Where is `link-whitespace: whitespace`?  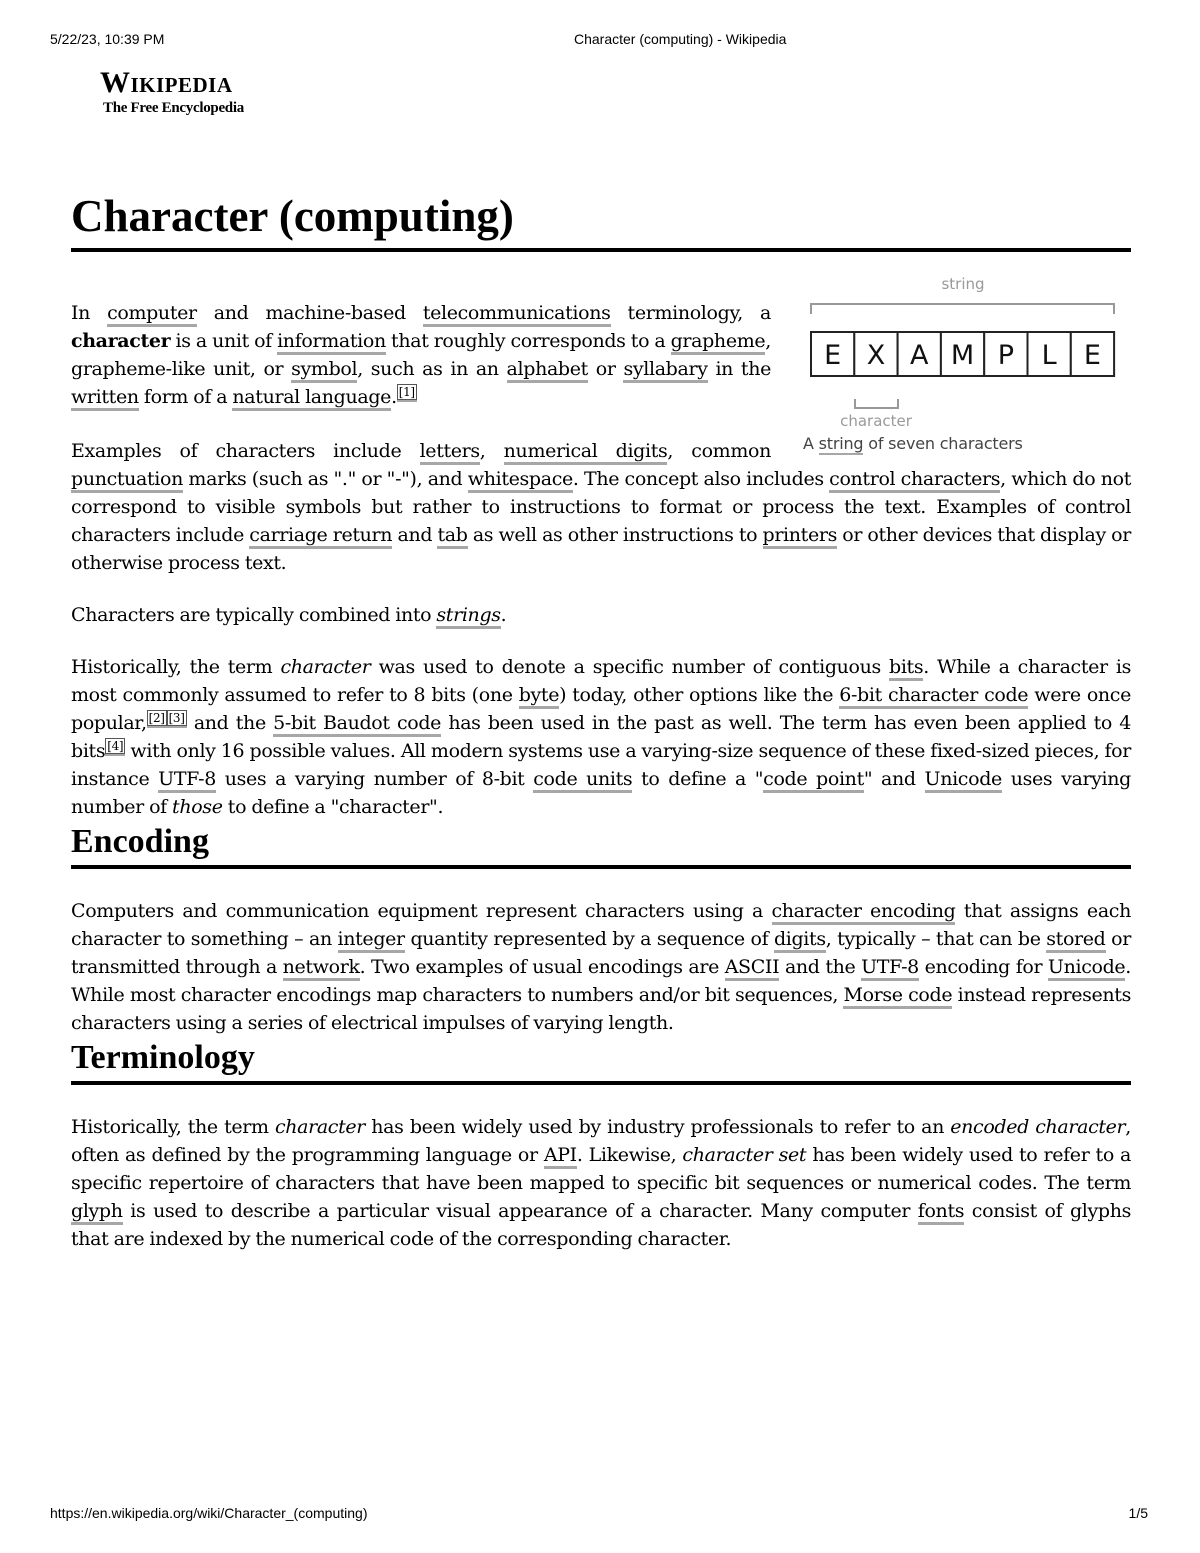 link-whitespace: whitespace is located at coordinates (520, 480).